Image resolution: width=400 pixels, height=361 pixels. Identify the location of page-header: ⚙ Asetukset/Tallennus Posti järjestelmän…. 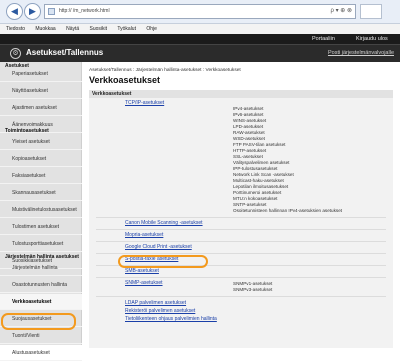
(200, 53).